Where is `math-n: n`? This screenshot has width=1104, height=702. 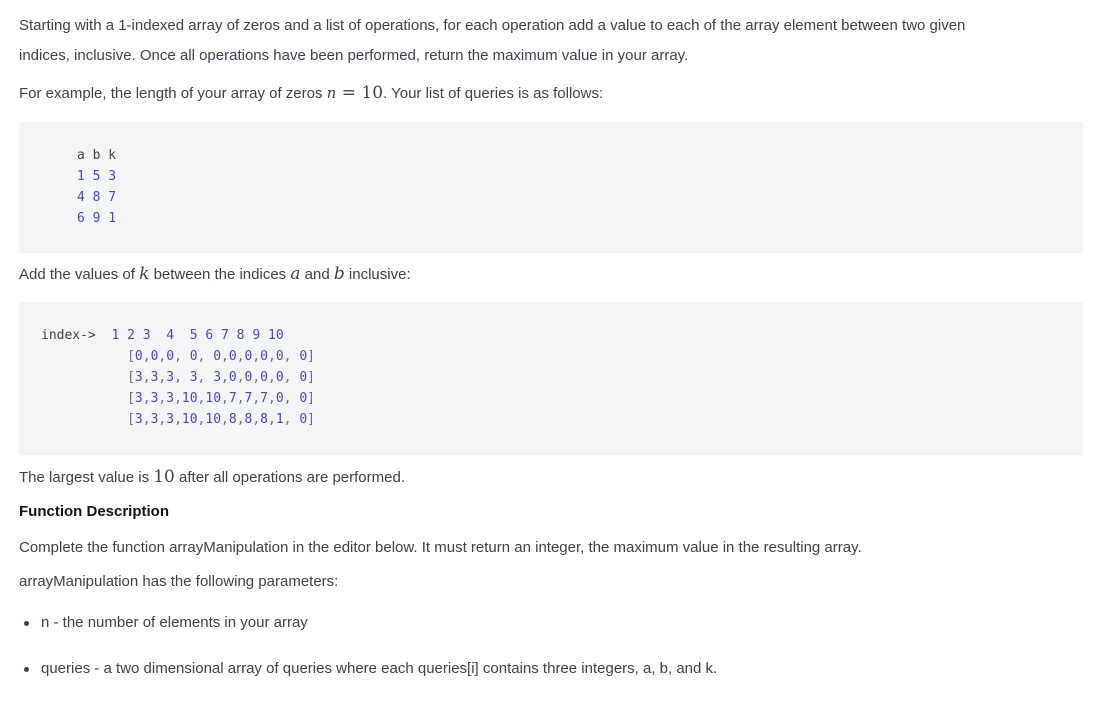
math-n: n is located at coordinates (331, 93).